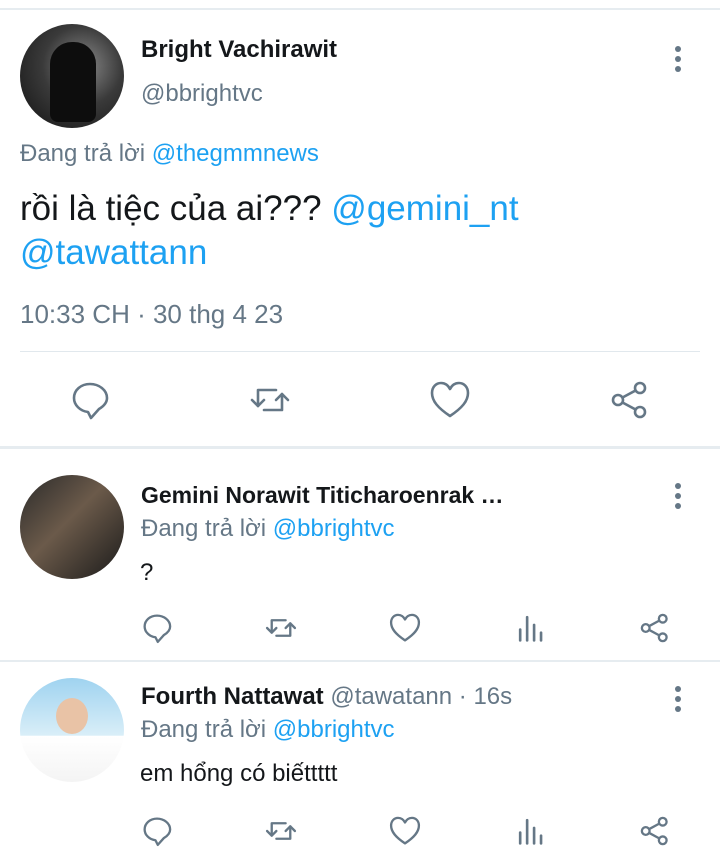  Describe the element at coordinates (239, 773) in the screenshot. I see `tweet-text: em hổng có biếttttt` at that location.